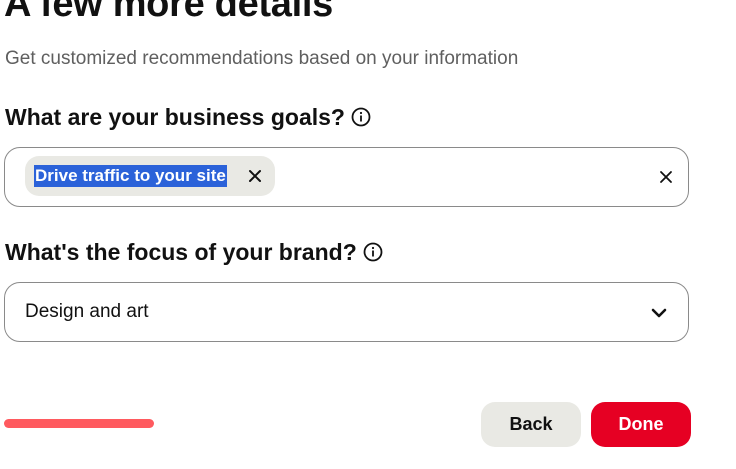 The height and width of the screenshot is (469, 736). I want to click on brand-focus-value: Design and art, so click(87, 311).